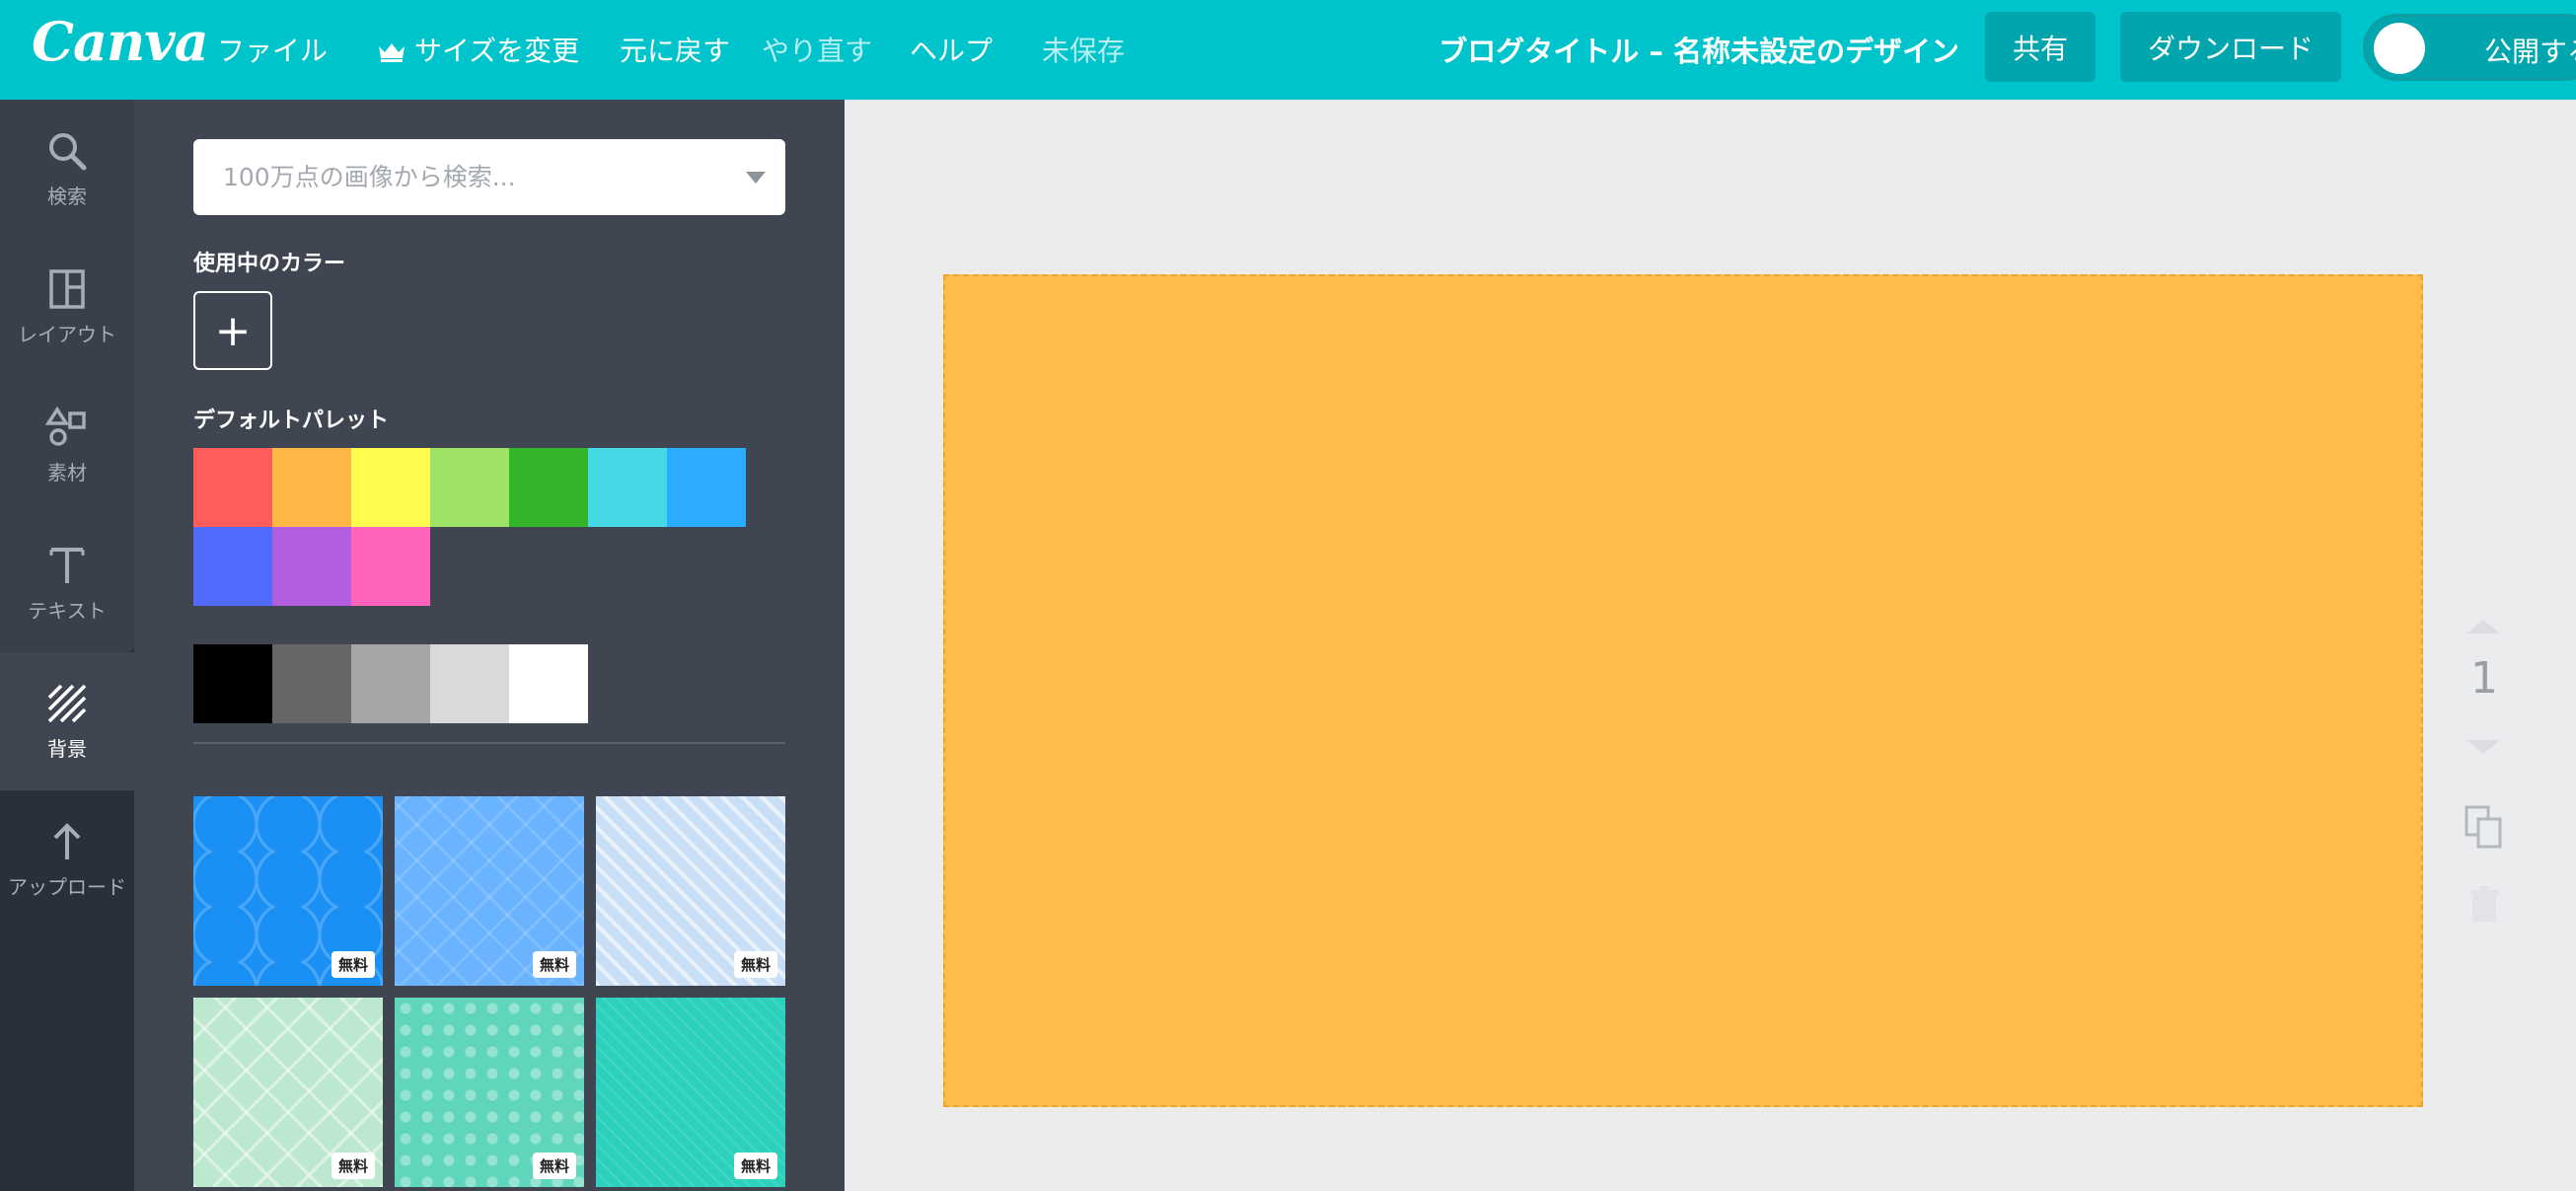 The width and height of the screenshot is (2576, 1191). What do you see at coordinates (67, 886) in the screenshot?
I see `sidebar-item-label: アップロード` at bounding box center [67, 886].